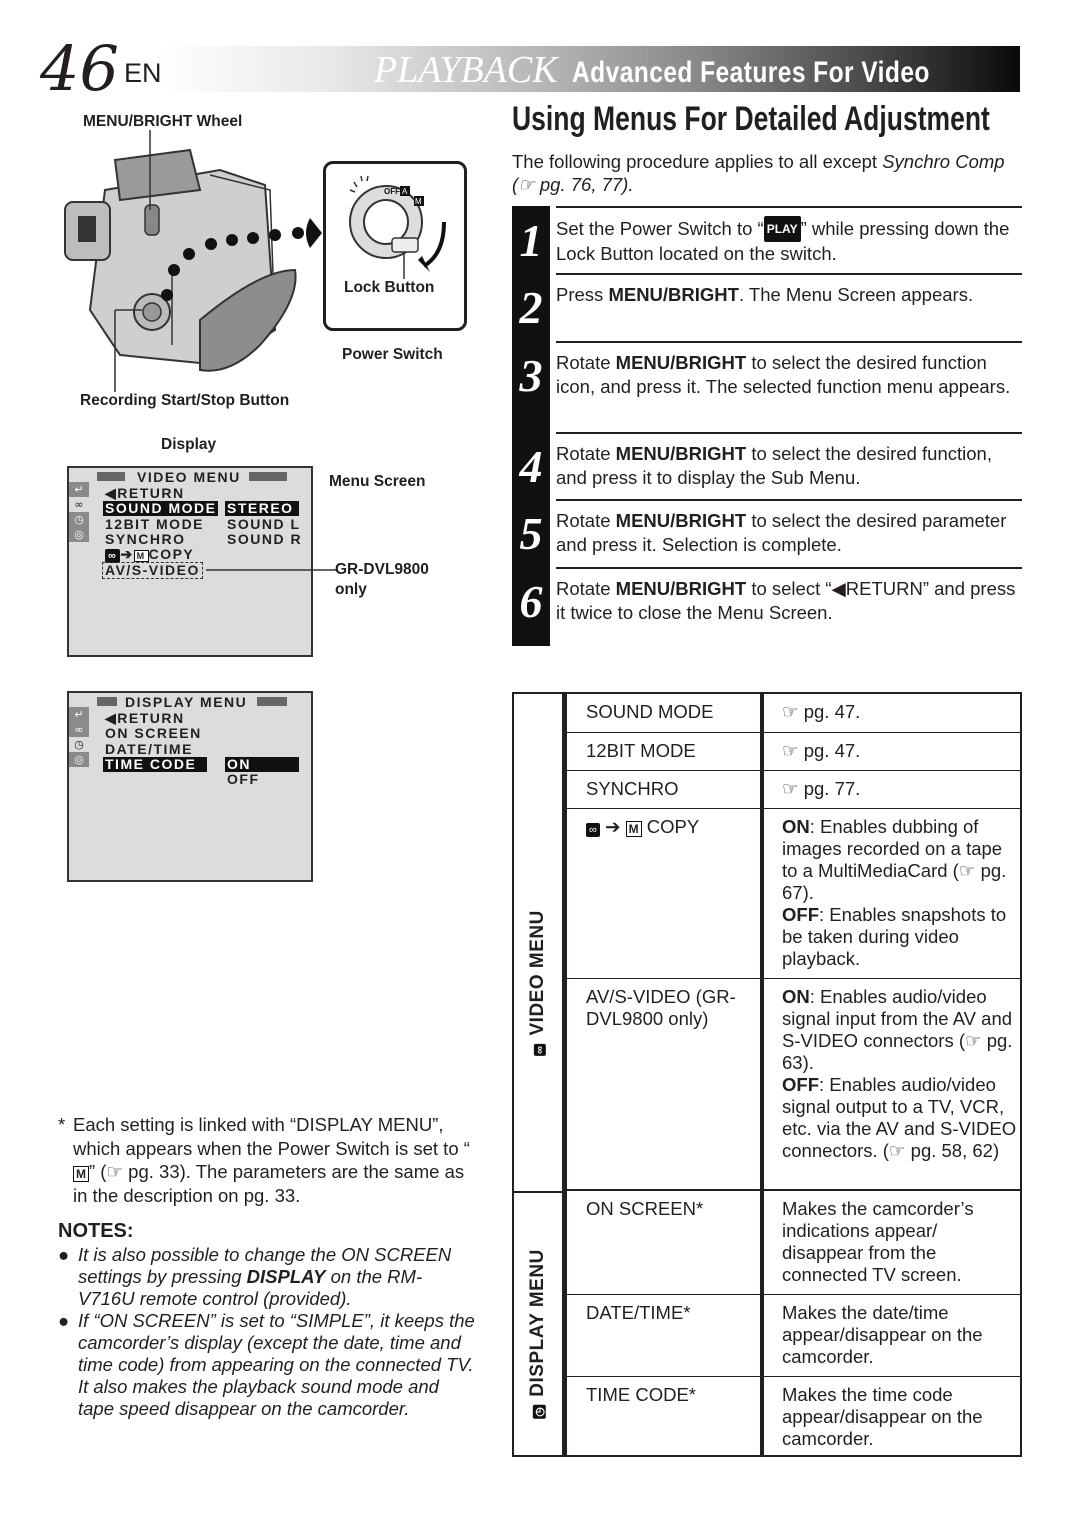 The width and height of the screenshot is (1080, 1533). What do you see at coordinates (79, 519) in the screenshot?
I see `display-tab-icon: ◷` at bounding box center [79, 519].